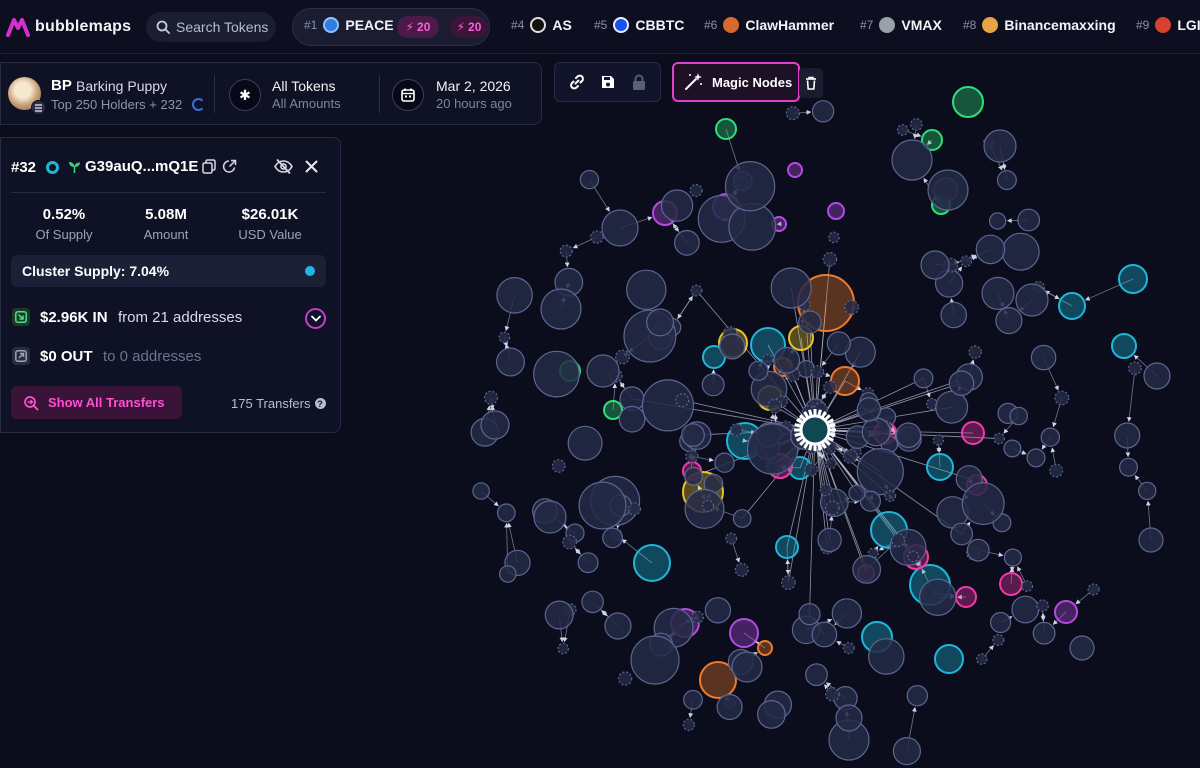 Image resolution: width=1200 pixels, height=768 pixels. I want to click on save-button, so click(608, 82).